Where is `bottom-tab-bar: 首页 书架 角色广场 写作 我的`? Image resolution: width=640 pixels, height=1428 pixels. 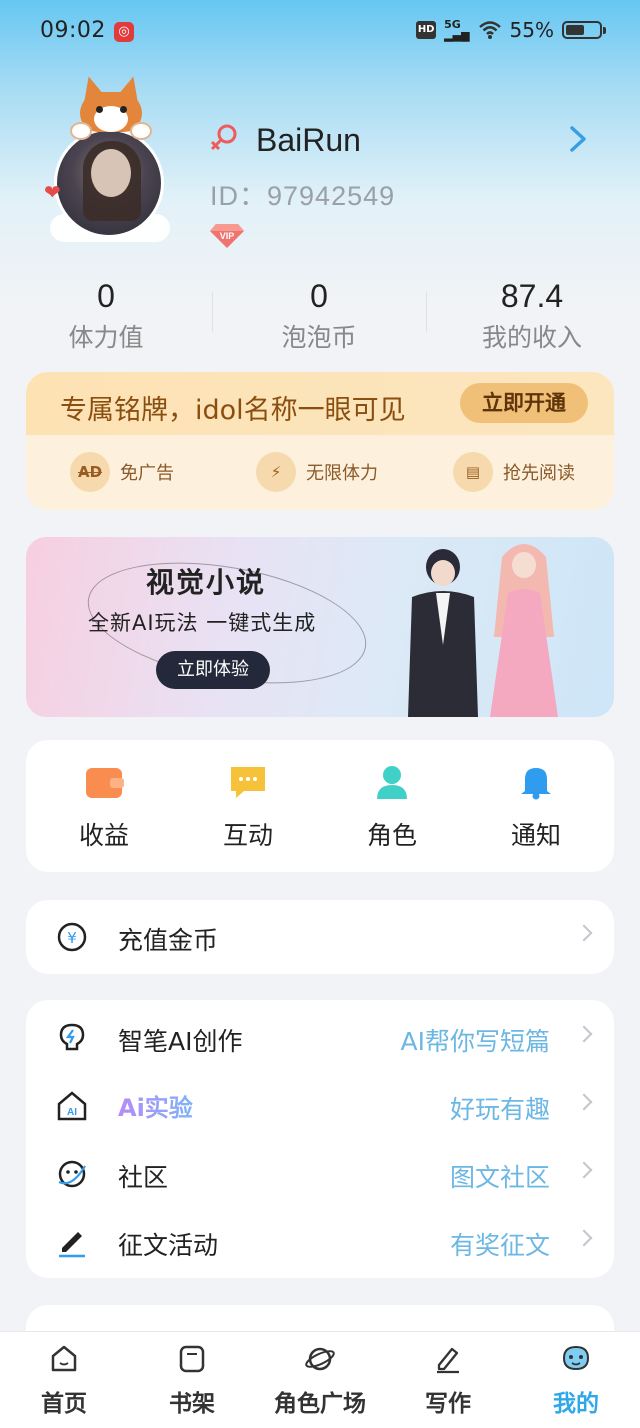
bottom-tab-bar: 首页 书架 角色广场 写作 我的 is located at coordinates (320, 1379).